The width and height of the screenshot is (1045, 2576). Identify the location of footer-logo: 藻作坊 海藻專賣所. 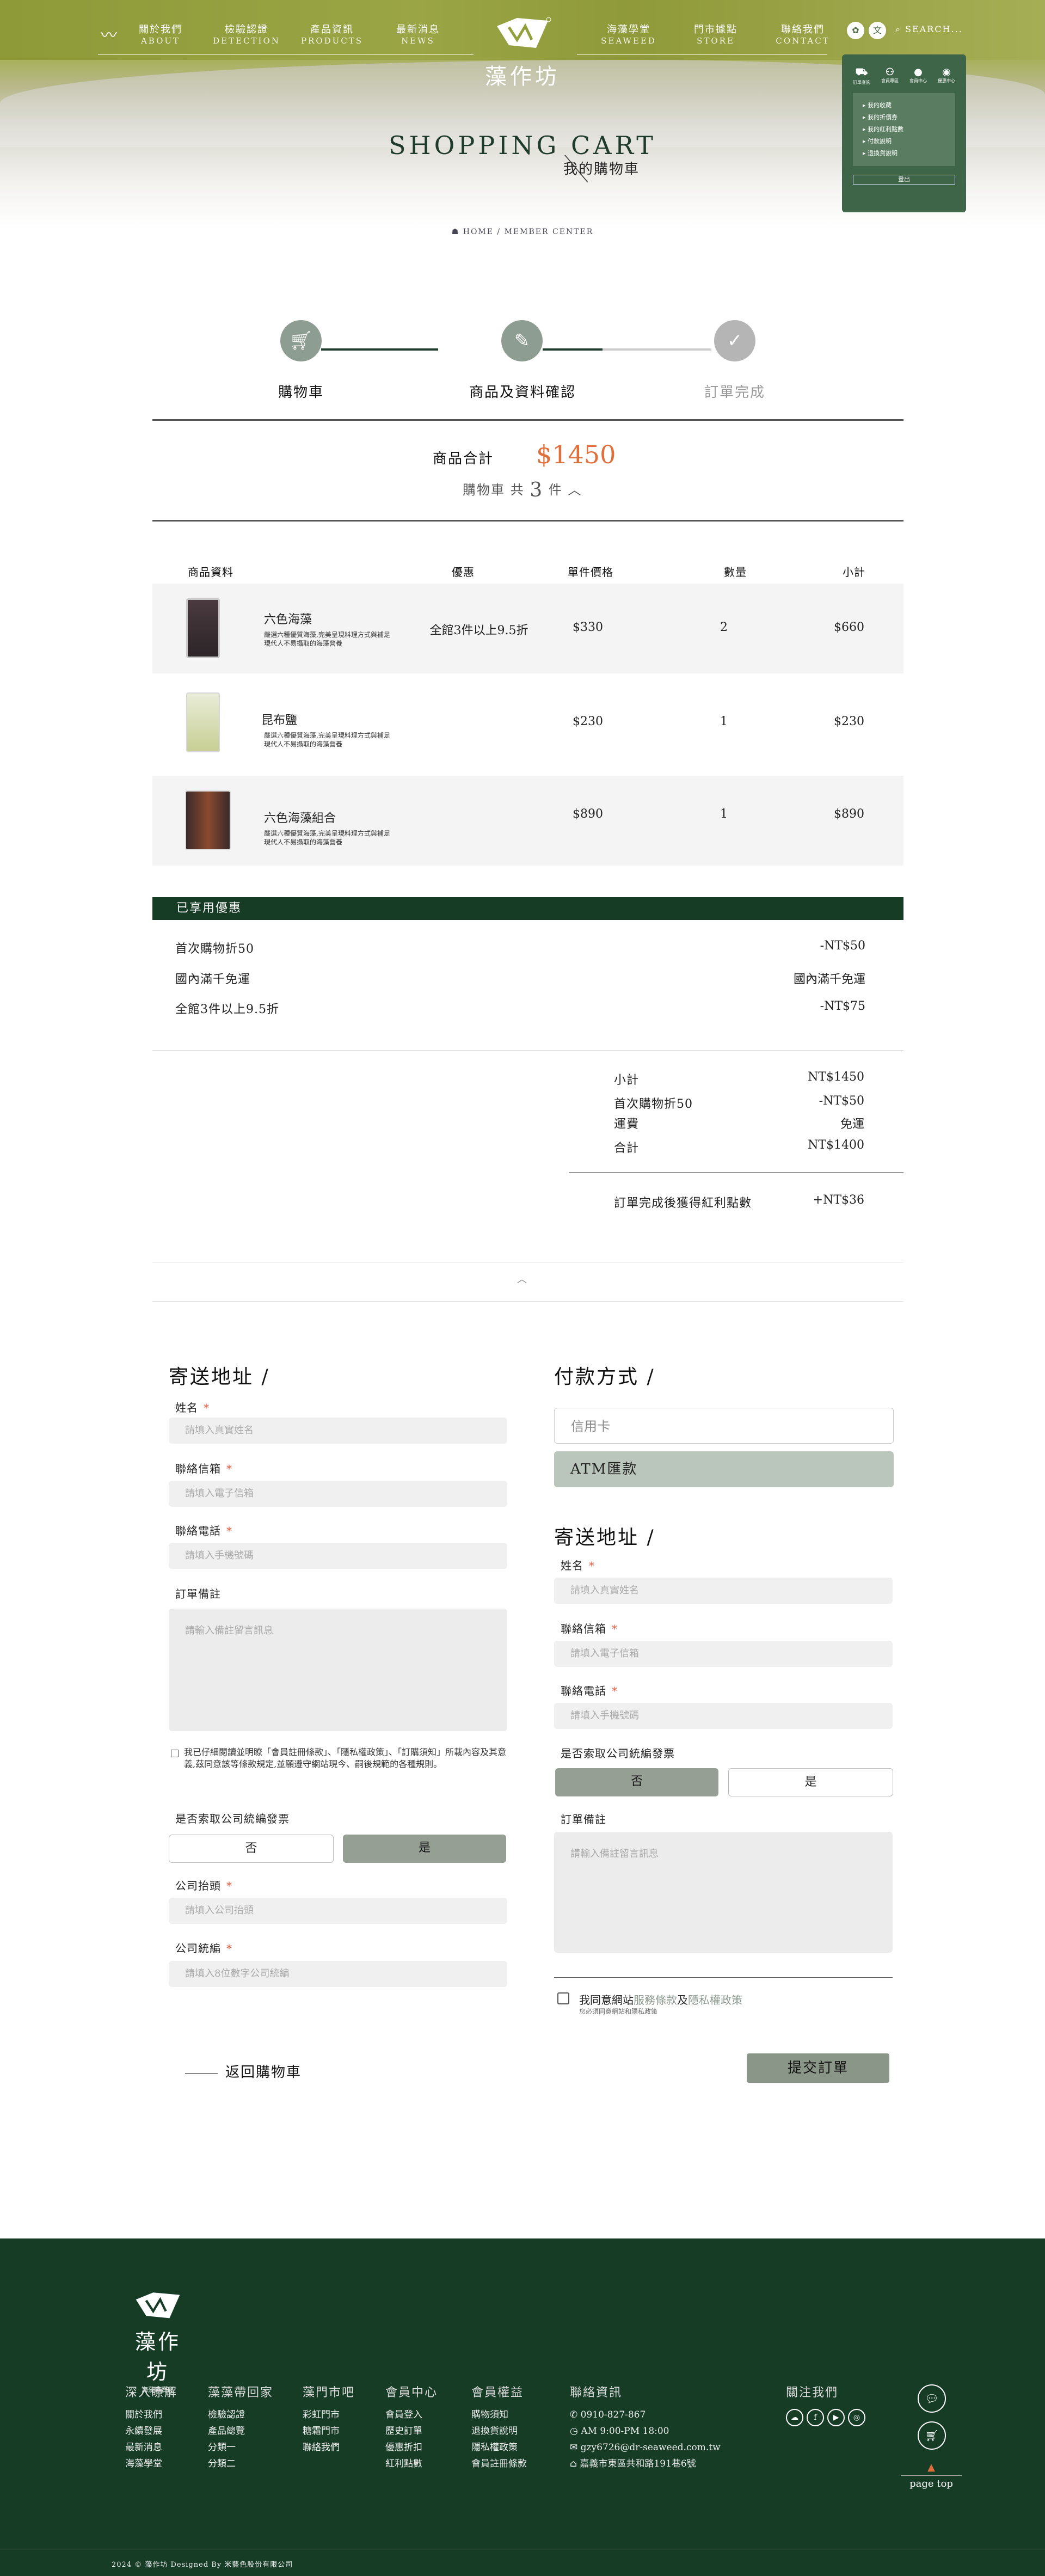
(157, 2342).